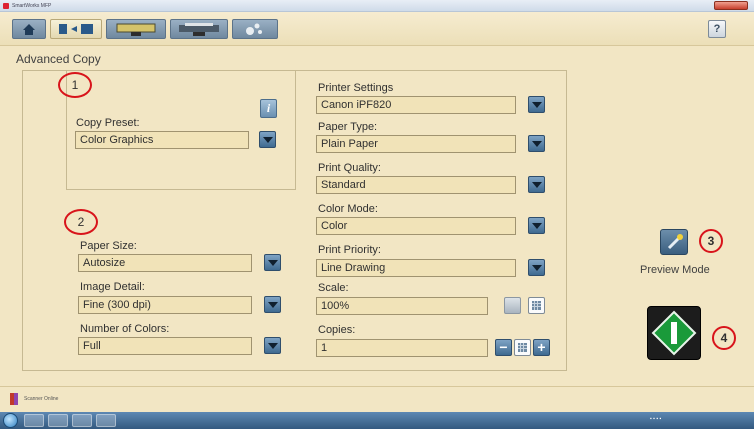 Image resolution: width=754 pixels, height=429 pixels. What do you see at coordinates (106, 420) in the screenshot?
I see `taskbar-app-other` at bounding box center [106, 420].